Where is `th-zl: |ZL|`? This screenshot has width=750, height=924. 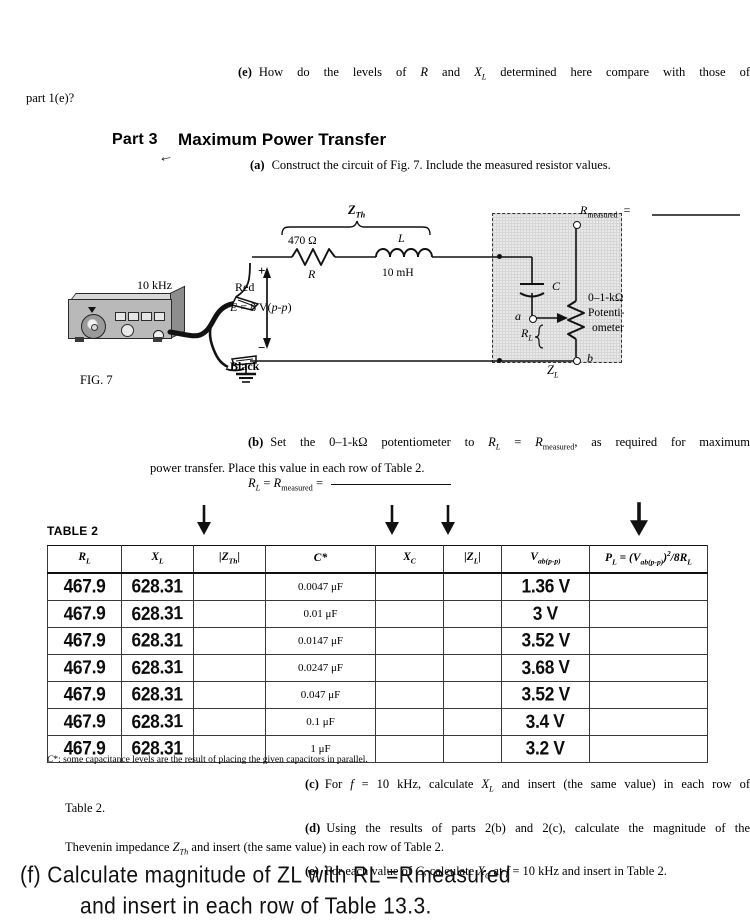
th-zl: |ZL| is located at coordinates (472, 559).